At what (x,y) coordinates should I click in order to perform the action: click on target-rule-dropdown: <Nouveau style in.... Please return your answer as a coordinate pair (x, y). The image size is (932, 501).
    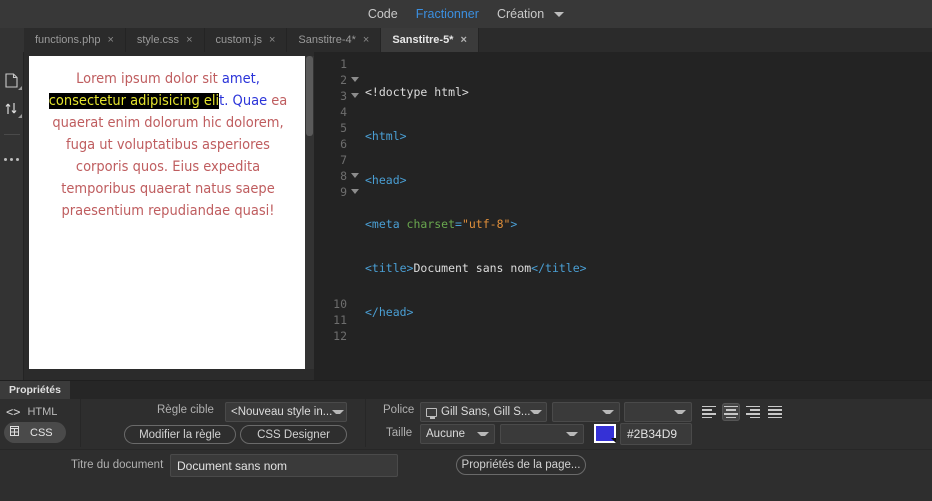
    Looking at the image, I should click on (286, 412).